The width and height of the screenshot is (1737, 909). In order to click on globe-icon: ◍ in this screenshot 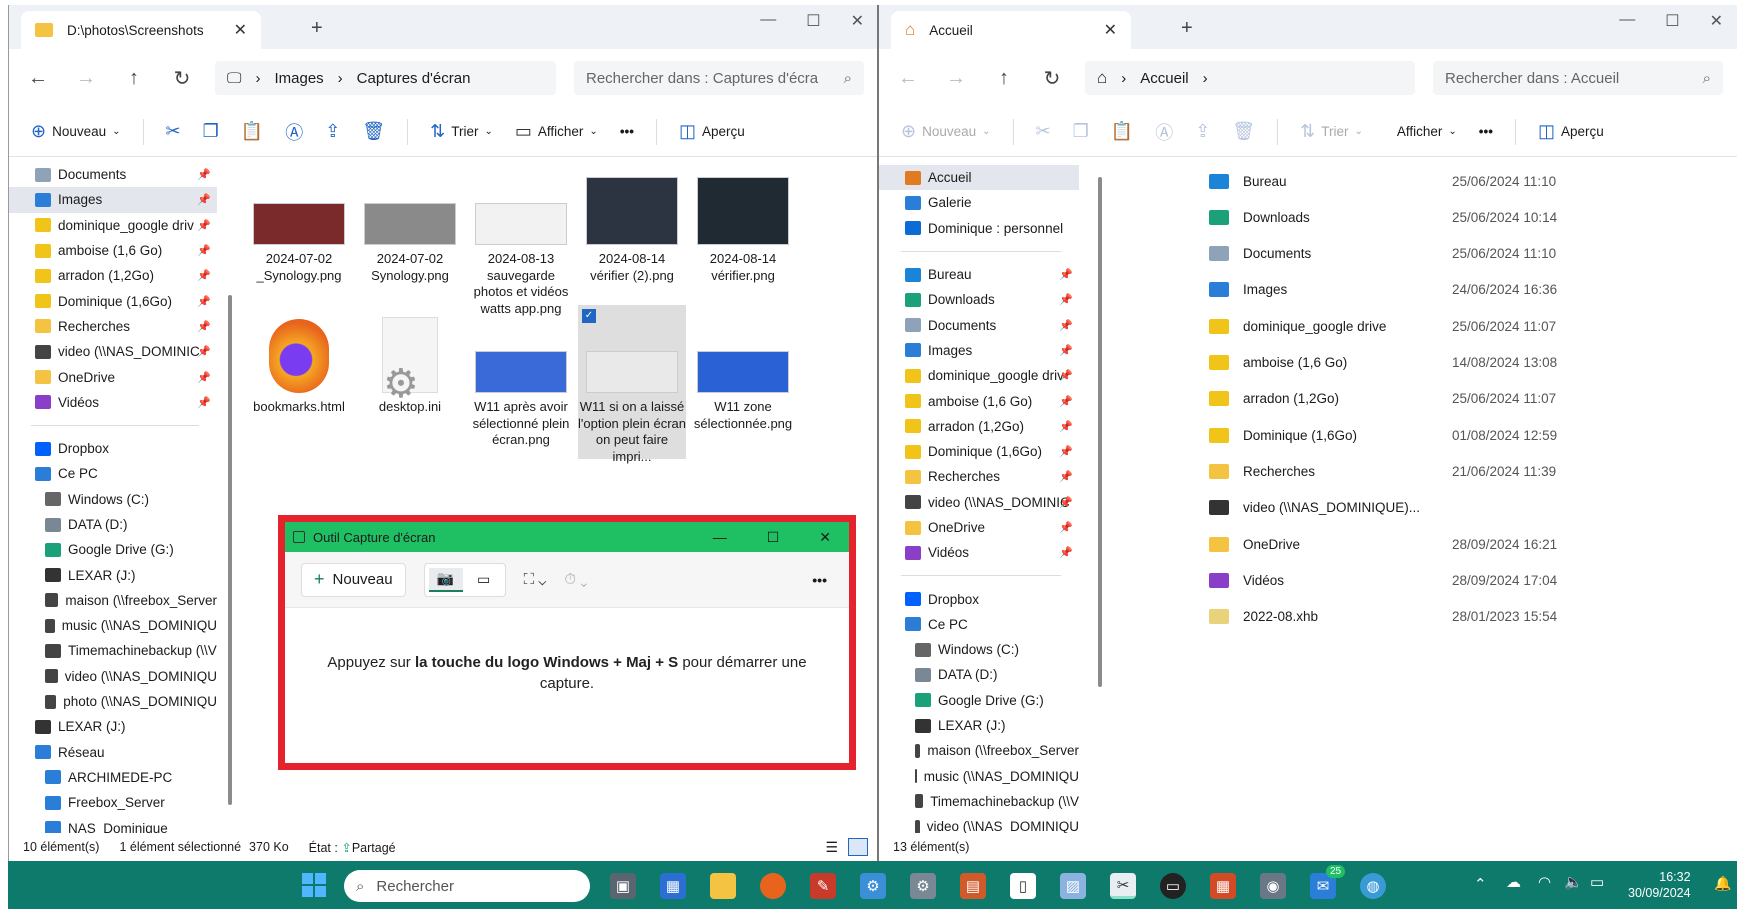, I will do `click(1373, 886)`.